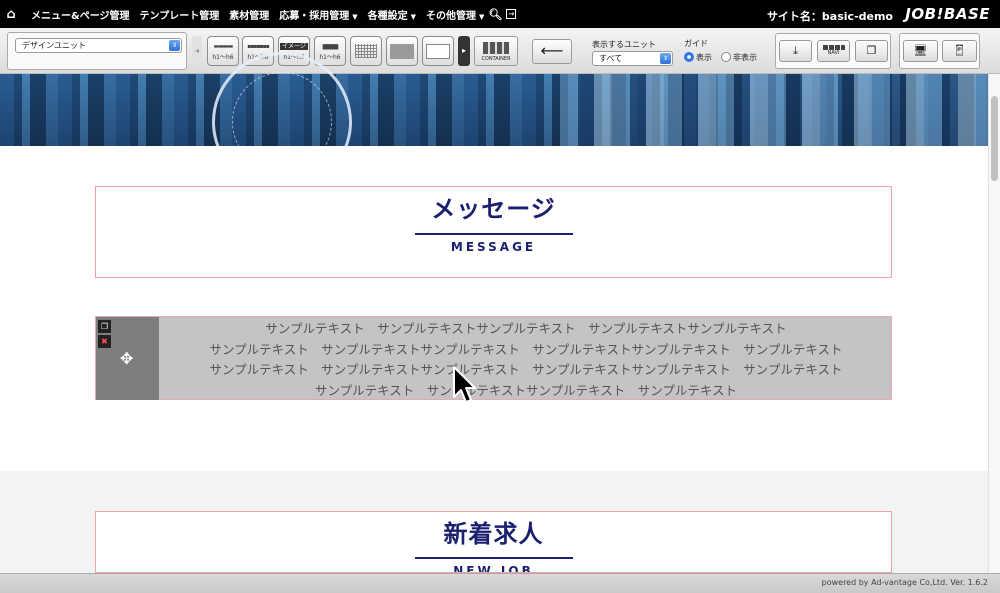 This screenshot has height=593, width=1000. I want to click on scroll-left-arrow-icon: ◂, so click(197, 51).